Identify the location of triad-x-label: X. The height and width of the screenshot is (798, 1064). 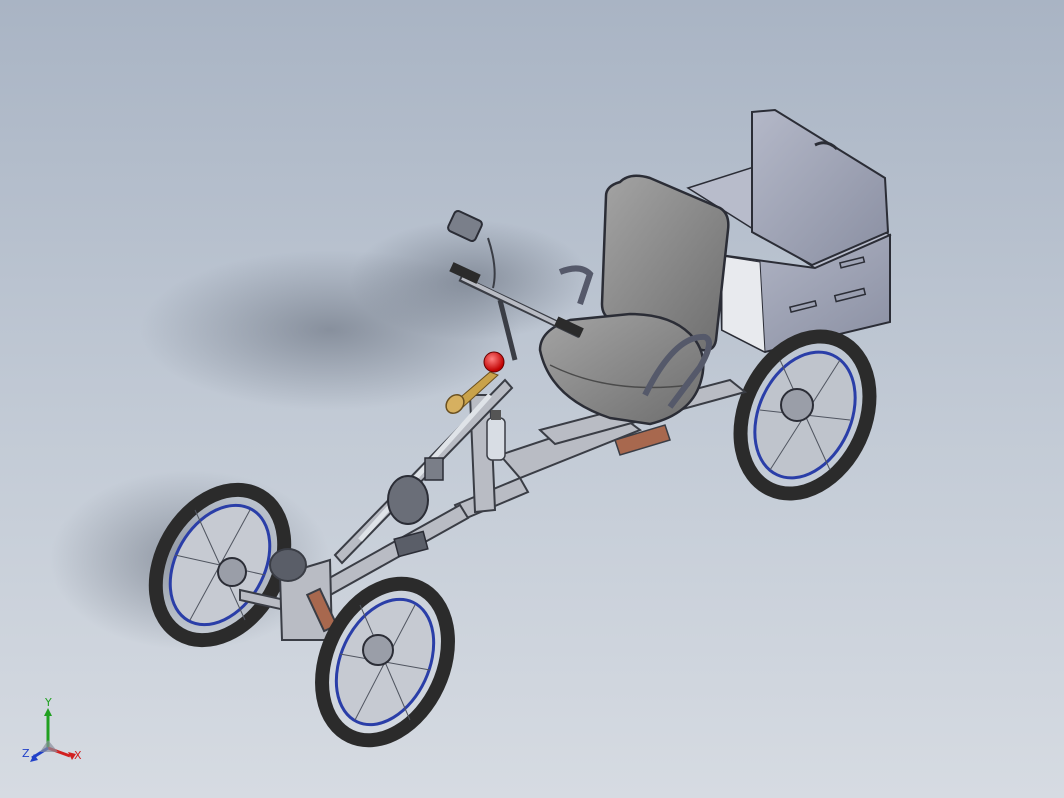
(78, 755).